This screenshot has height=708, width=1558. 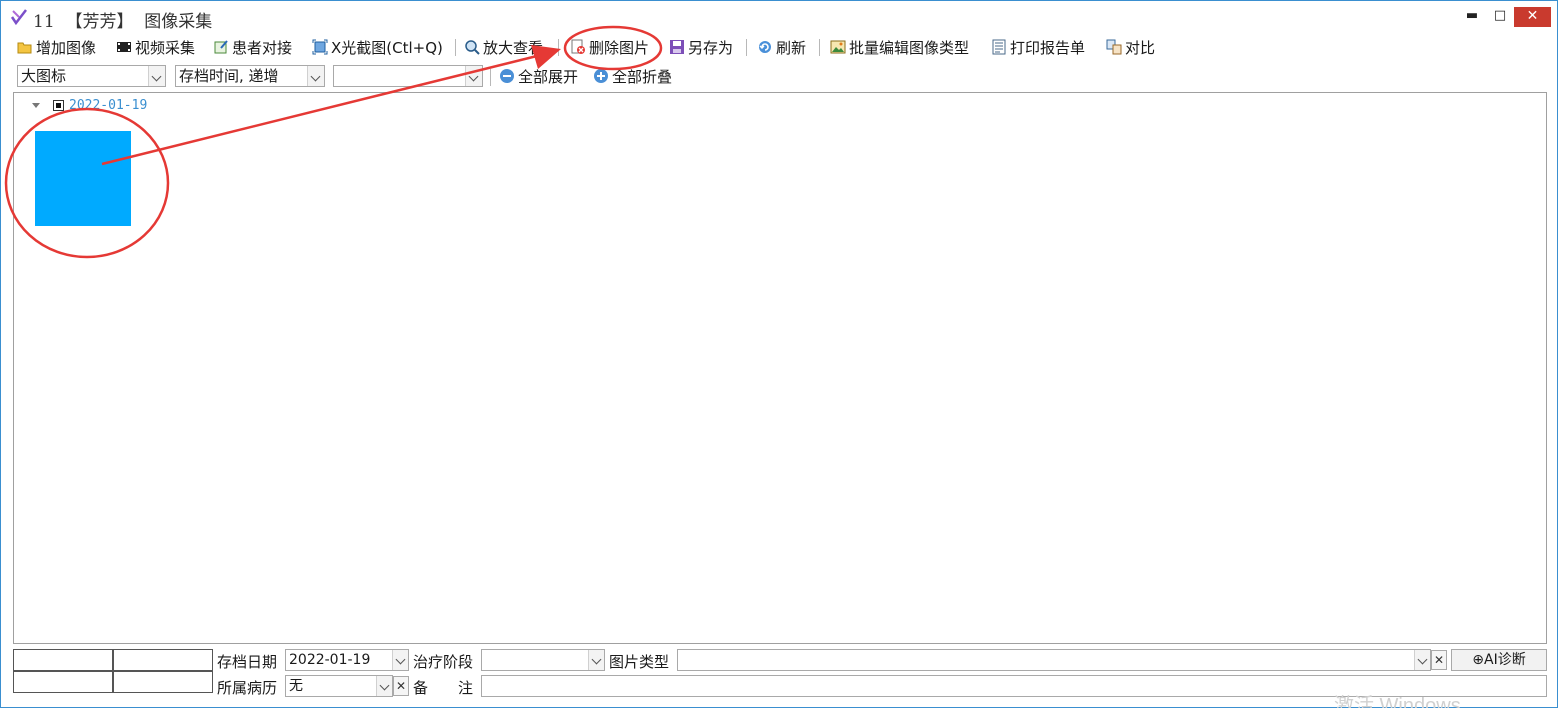 I want to click on toolbar-label: 打印报告单, so click(x=1048, y=47).